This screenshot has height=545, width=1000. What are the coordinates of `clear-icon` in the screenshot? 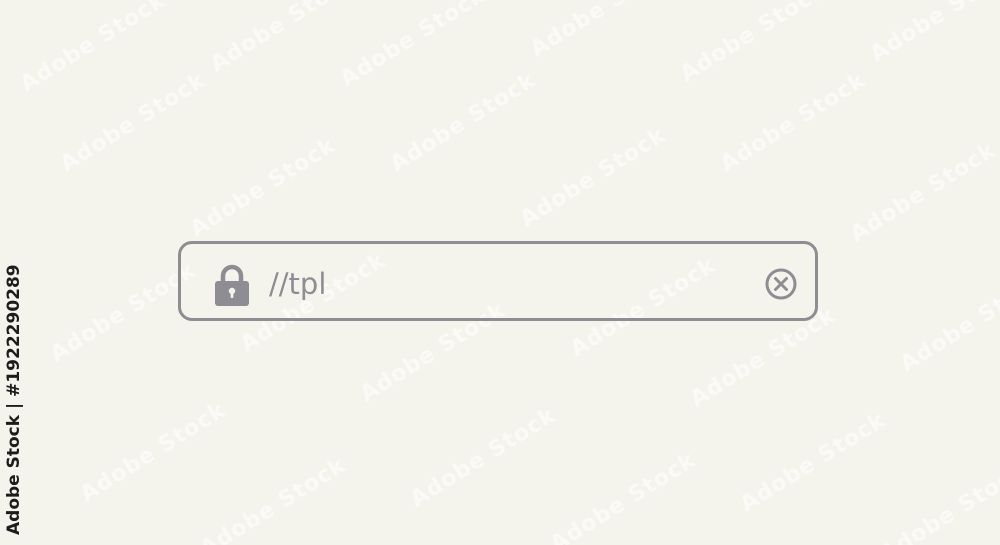 It's located at (781, 284).